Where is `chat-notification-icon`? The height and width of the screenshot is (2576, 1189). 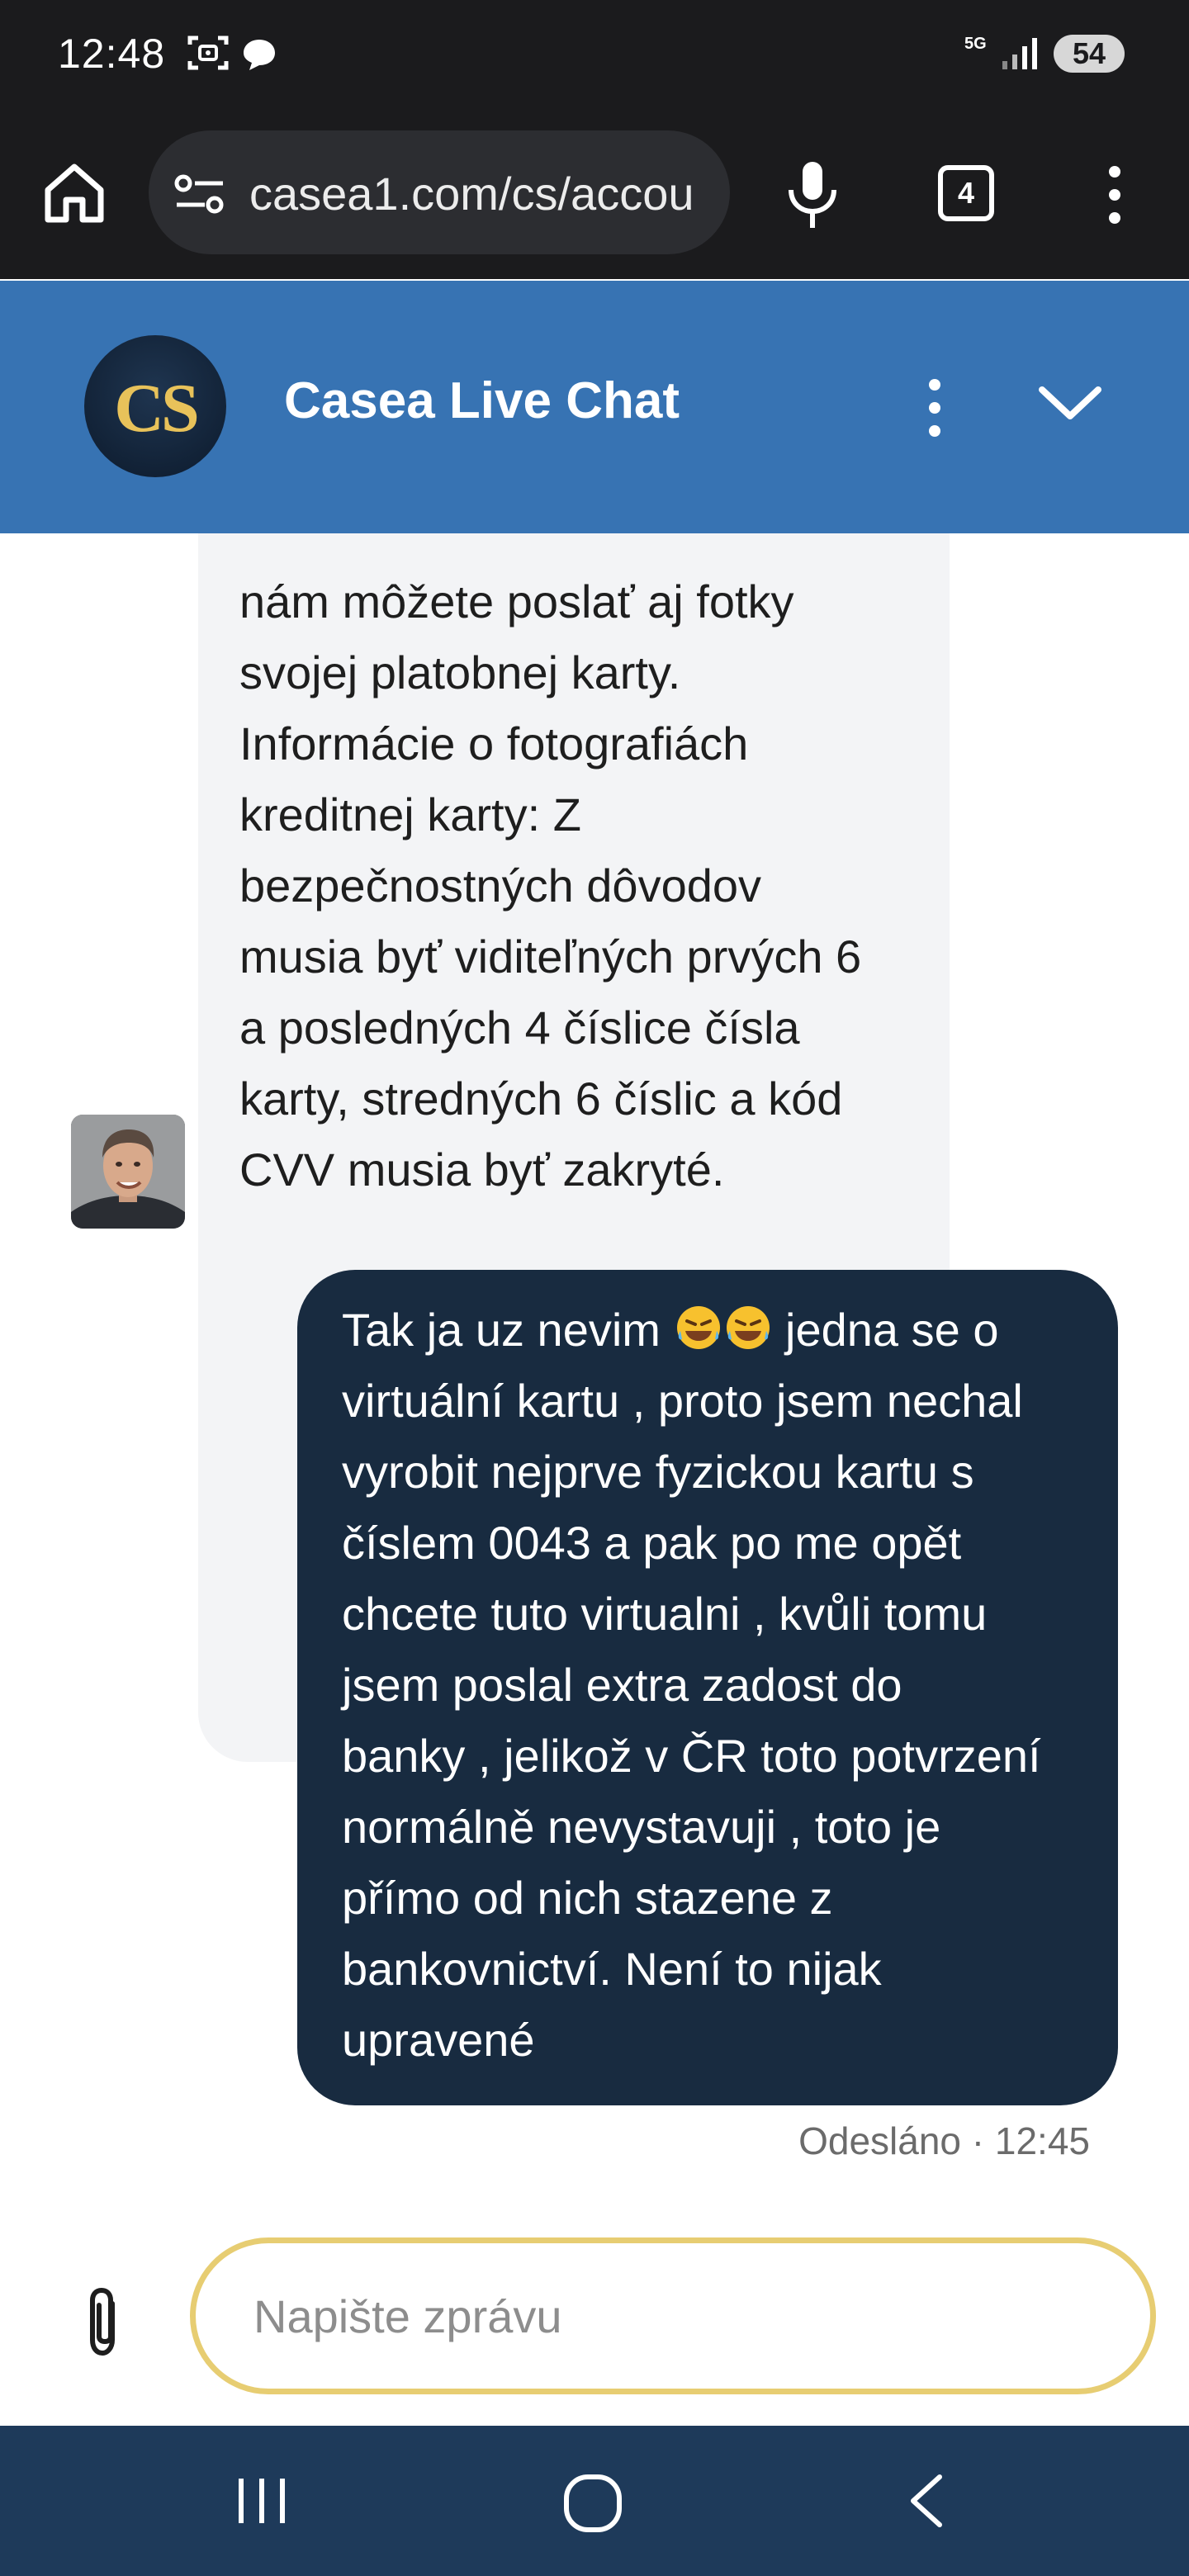 chat-notification-icon is located at coordinates (259, 55).